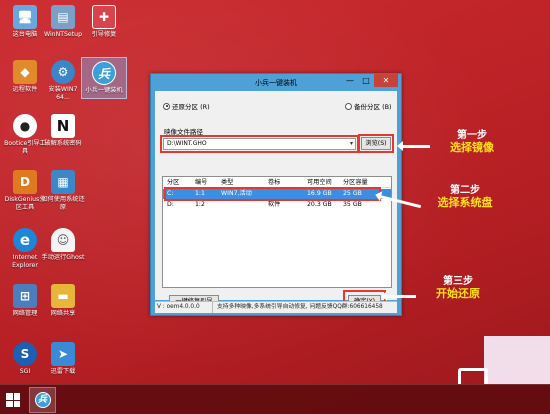 The height and width of the screenshot is (414, 550). I want to click on install-icon: ⚙, so click(63, 72).